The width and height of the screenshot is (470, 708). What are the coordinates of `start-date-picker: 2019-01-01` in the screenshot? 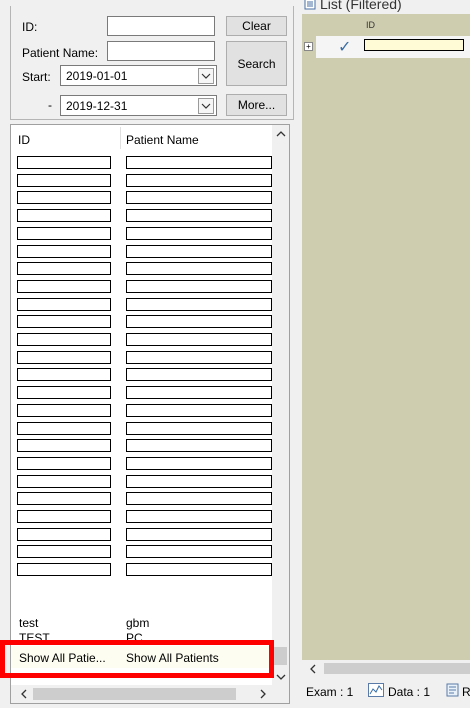 It's located at (138, 75).